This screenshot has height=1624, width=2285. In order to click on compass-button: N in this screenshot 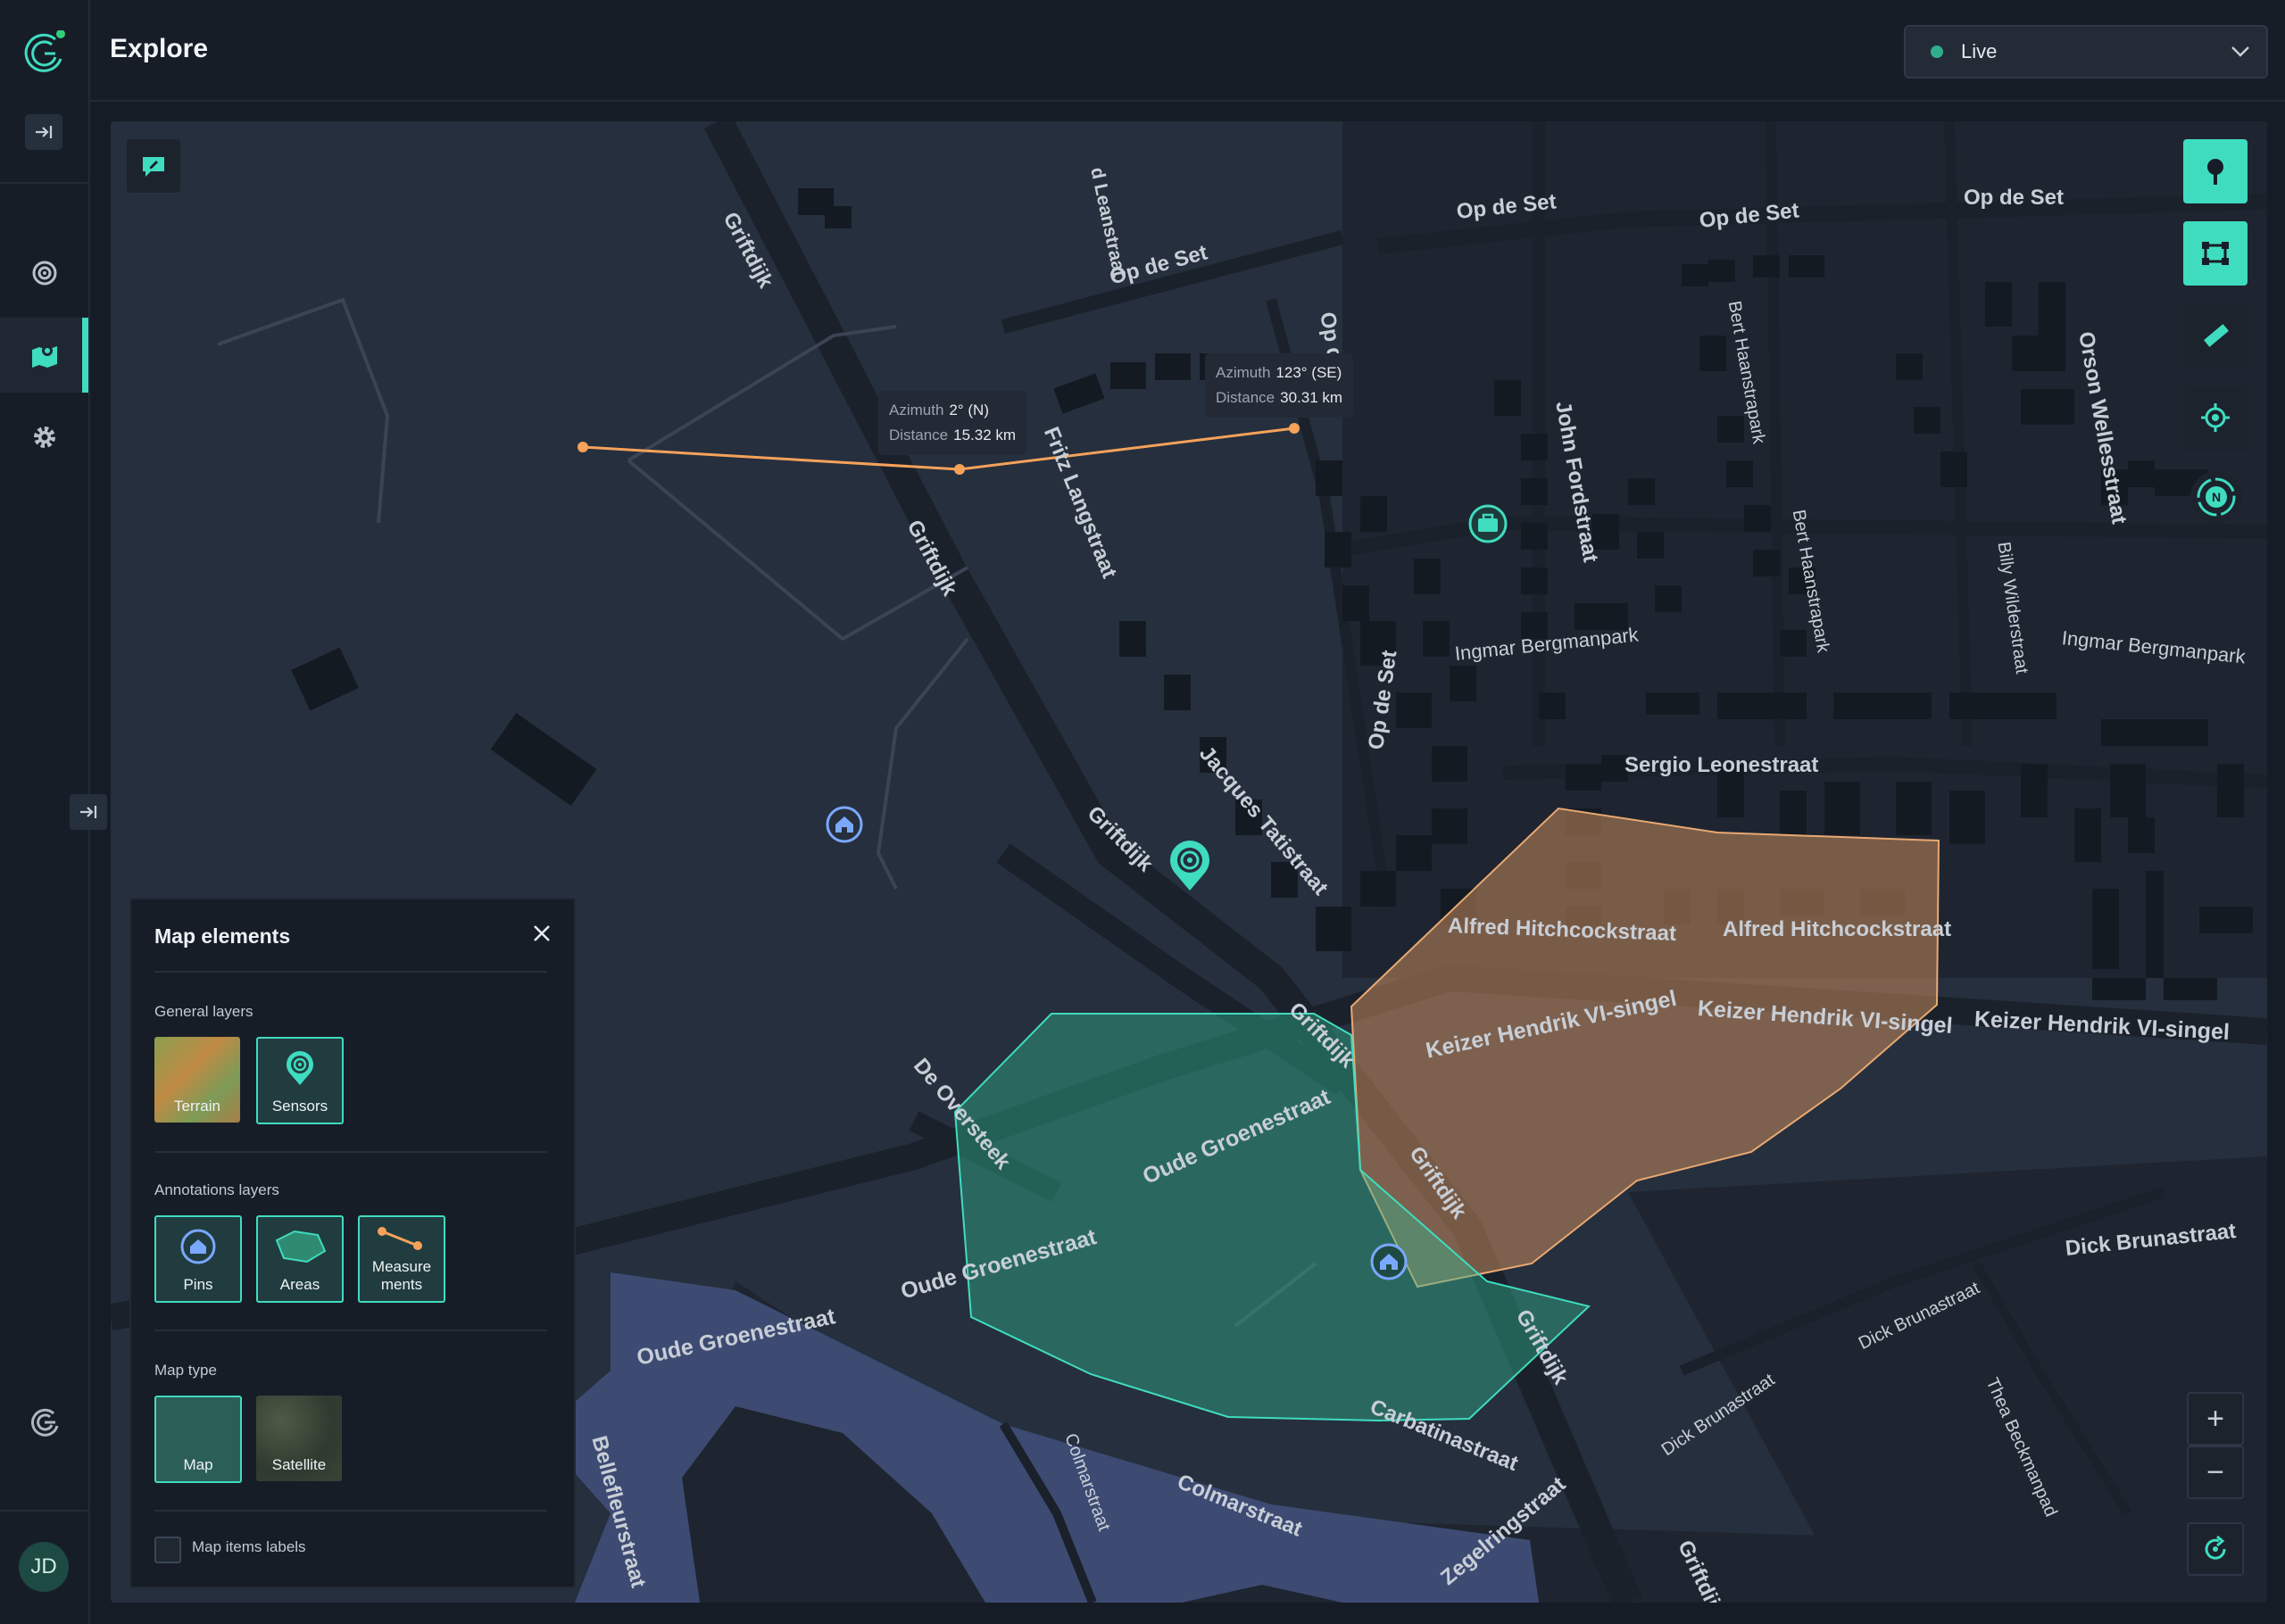, I will do `click(2216, 497)`.